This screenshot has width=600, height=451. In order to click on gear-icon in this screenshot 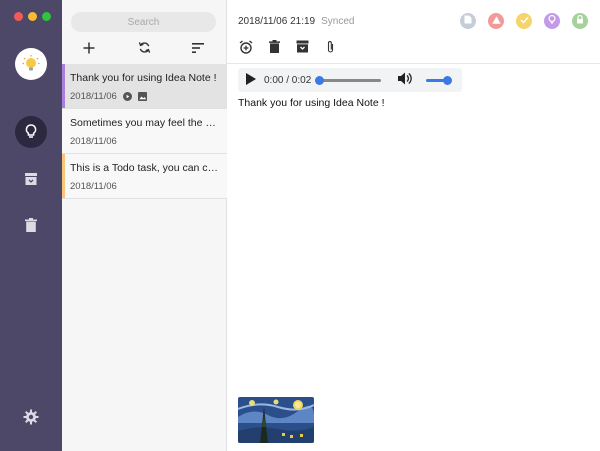, I will do `click(31, 418)`.